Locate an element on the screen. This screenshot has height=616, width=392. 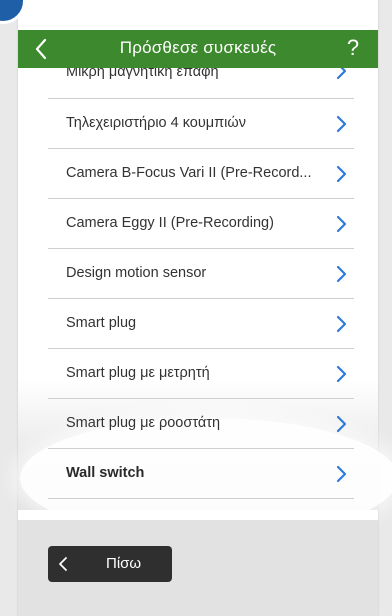
list-item-label: Smart plug με ροοστάτη is located at coordinates (143, 423).